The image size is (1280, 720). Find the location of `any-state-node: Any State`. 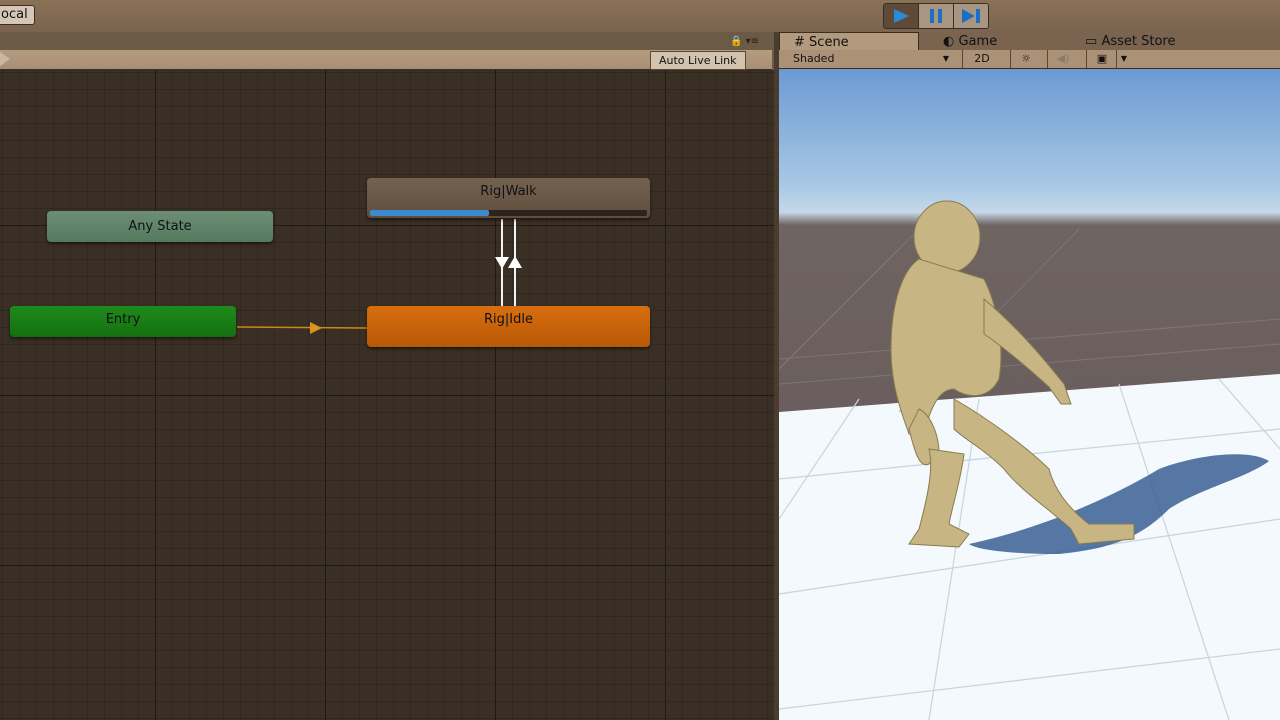

any-state-node: Any State is located at coordinates (160, 226).